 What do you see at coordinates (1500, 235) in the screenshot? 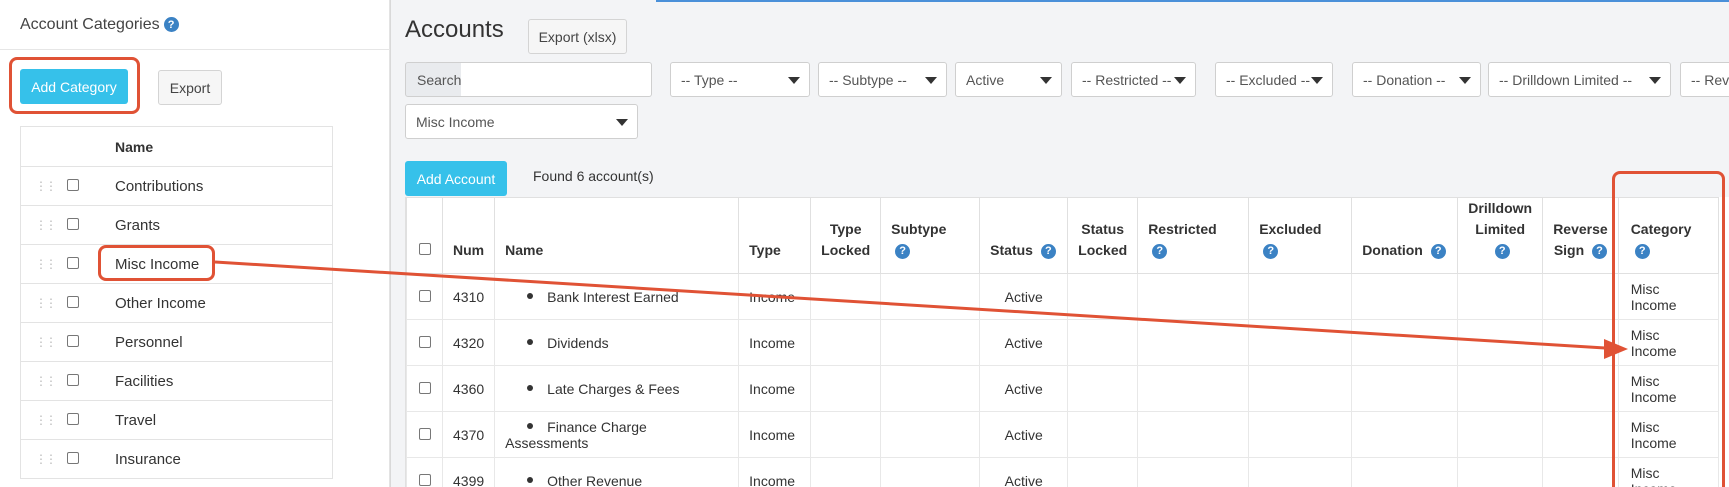
I see `drilldown-column-header: Drilldown Limited ?` at bounding box center [1500, 235].